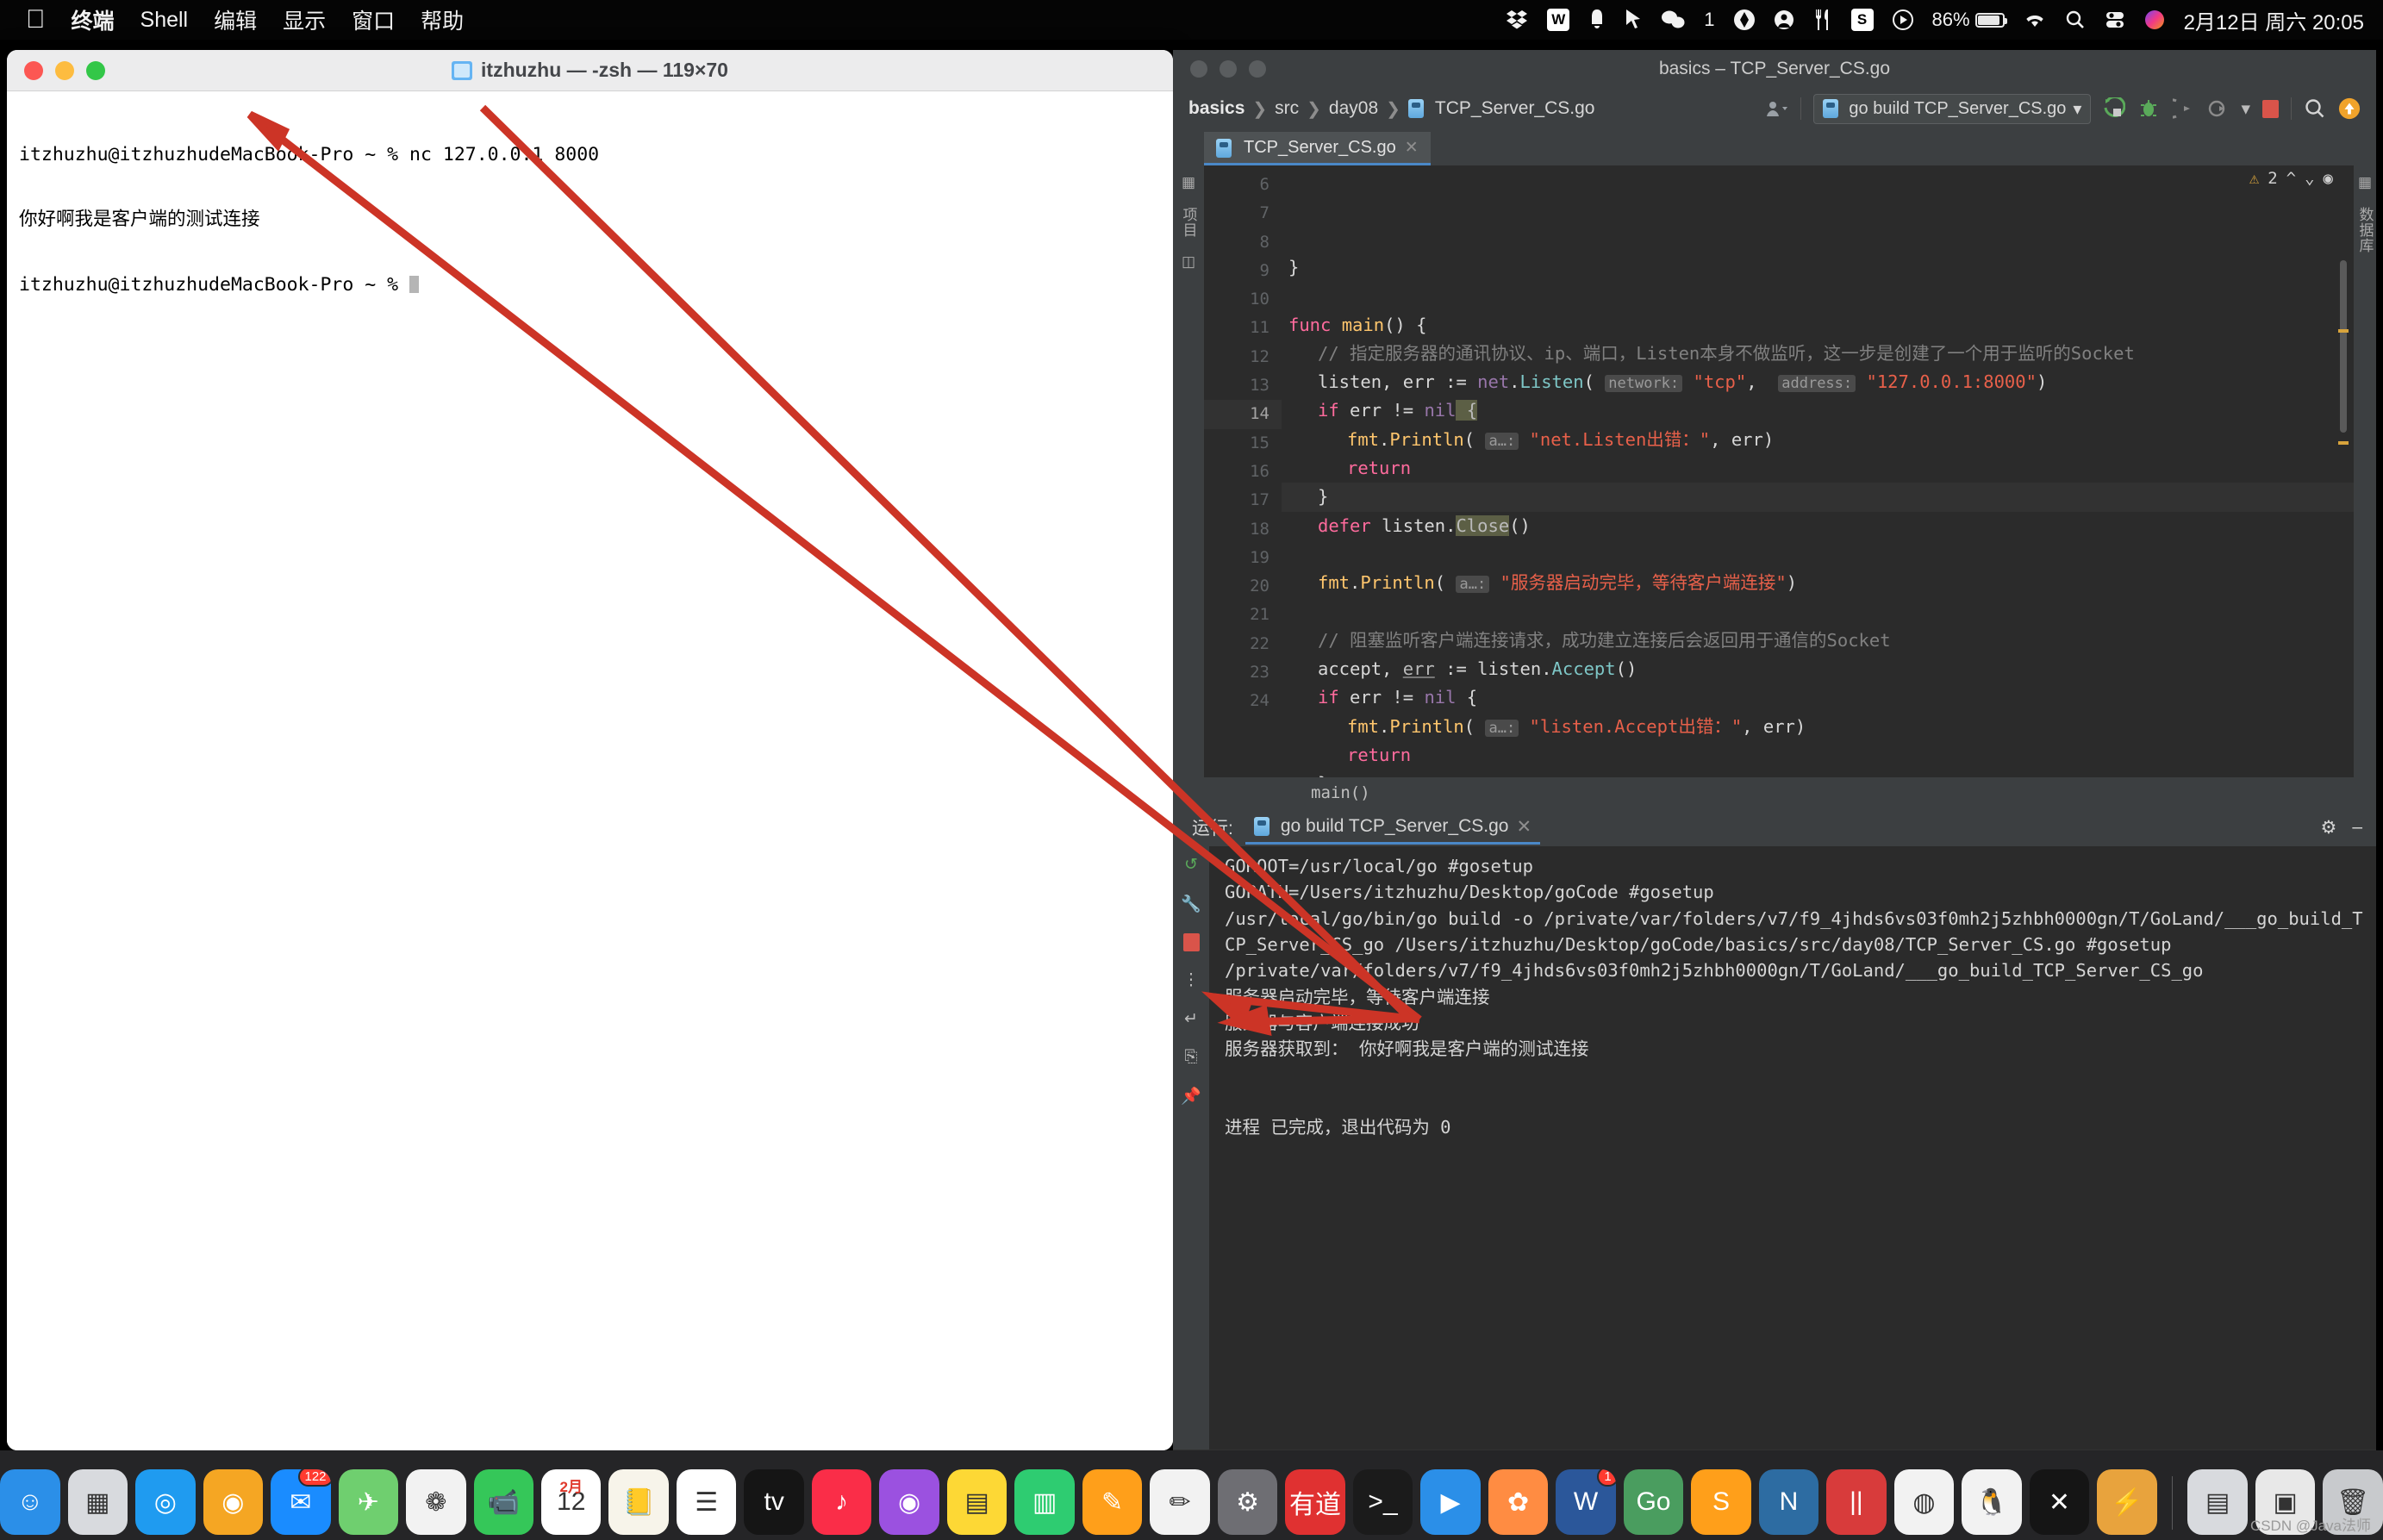 The image size is (2383, 1540). I want to click on left-rail-label-project: 项目, so click(1189, 222).